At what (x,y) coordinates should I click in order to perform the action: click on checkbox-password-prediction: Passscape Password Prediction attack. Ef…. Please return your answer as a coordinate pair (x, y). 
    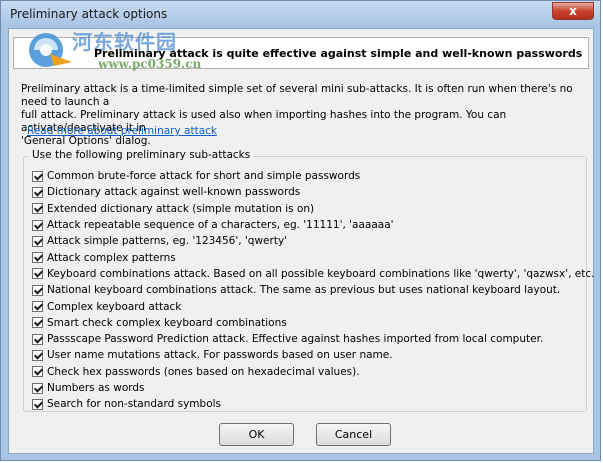
    Looking at the image, I should click on (313, 339).